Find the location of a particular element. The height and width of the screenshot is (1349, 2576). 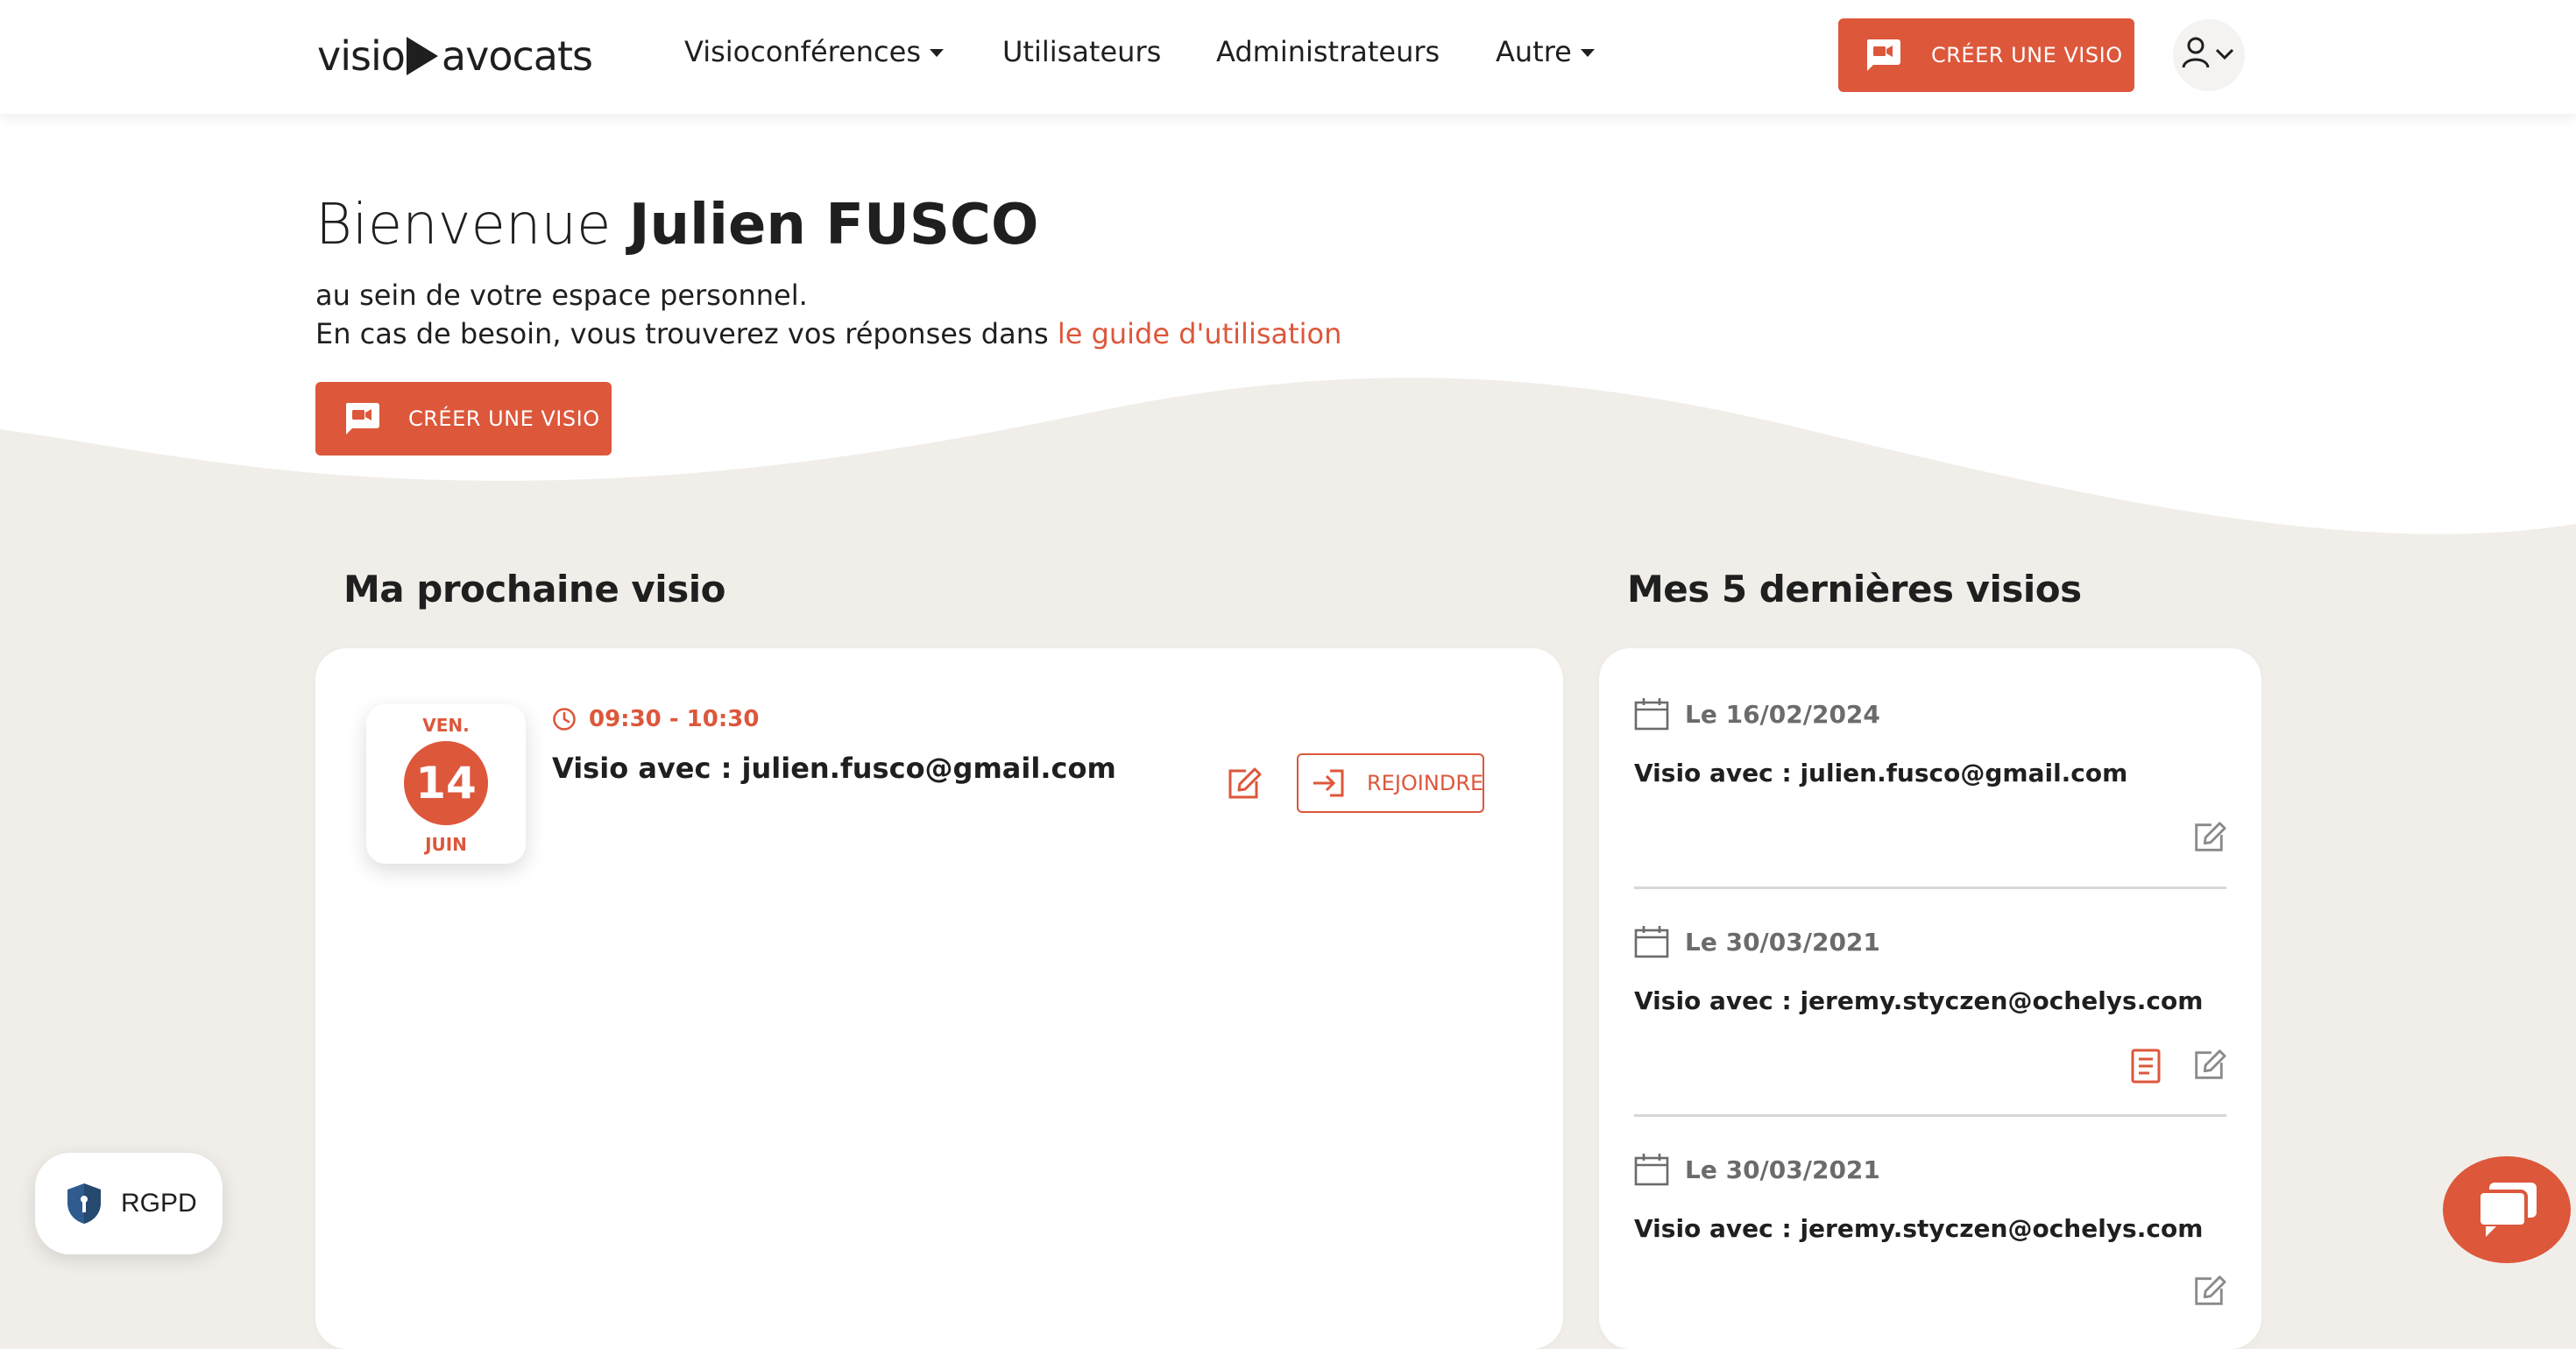

rgpd-button: RGPD is located at coordinates (129, 1203).